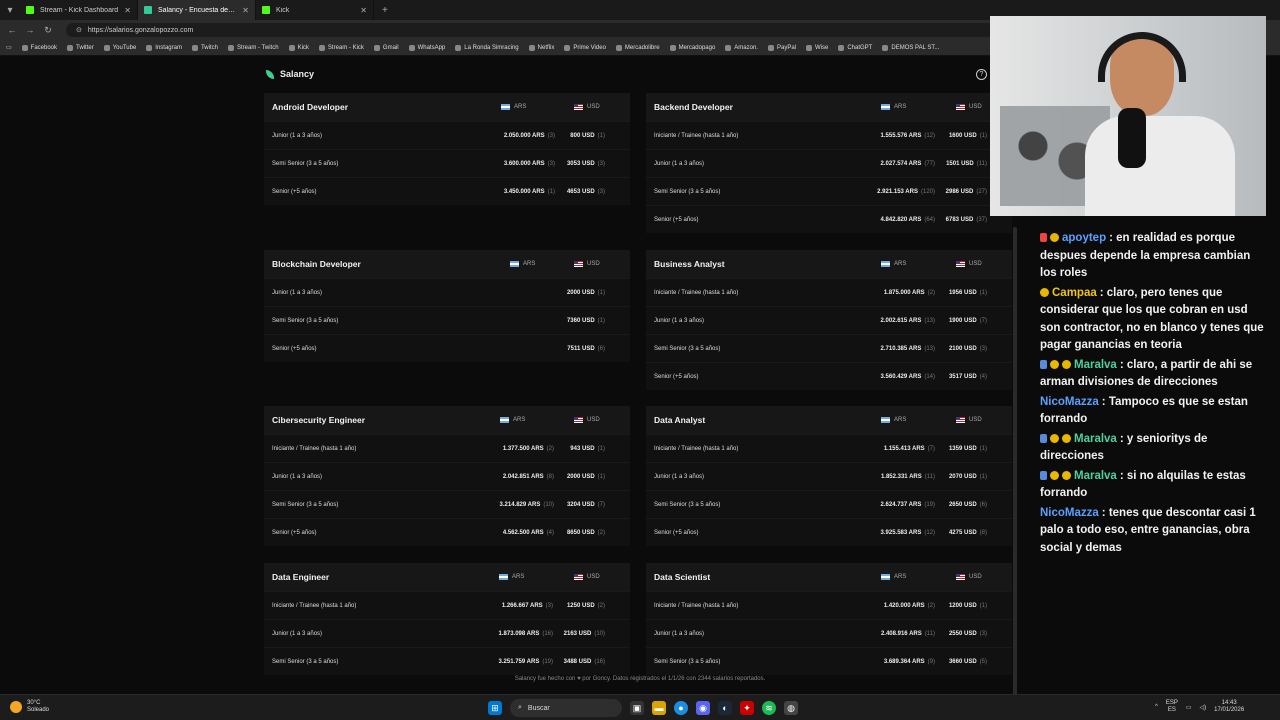  What do you see at coordinates (692, 47) in the screenshot?
I see `bookmark-item: Mercadopago` at bounding box center [692, 47].